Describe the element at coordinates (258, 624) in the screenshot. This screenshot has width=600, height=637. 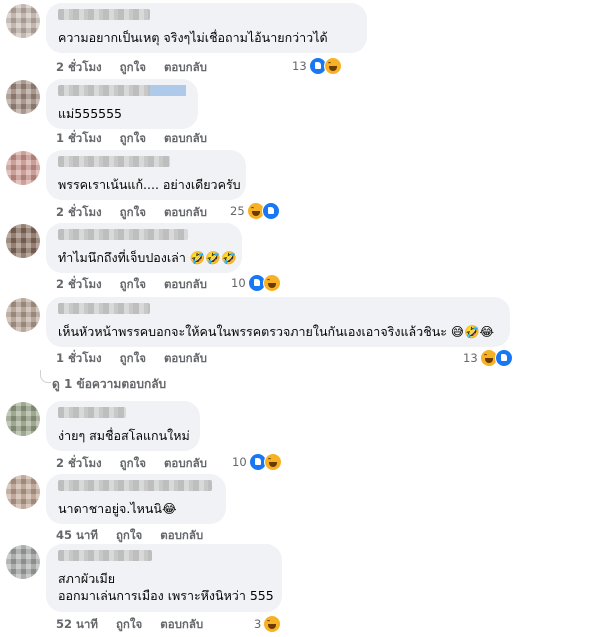
I see `reaction-count: 3` at that location.